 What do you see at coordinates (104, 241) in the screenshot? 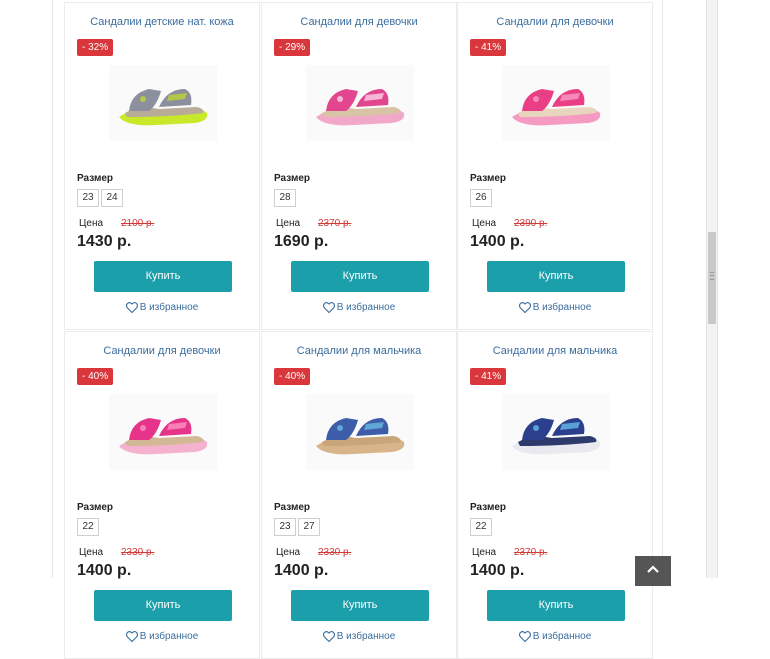
I see `current-price: 1430 р.` at bounding box center [104, 241].